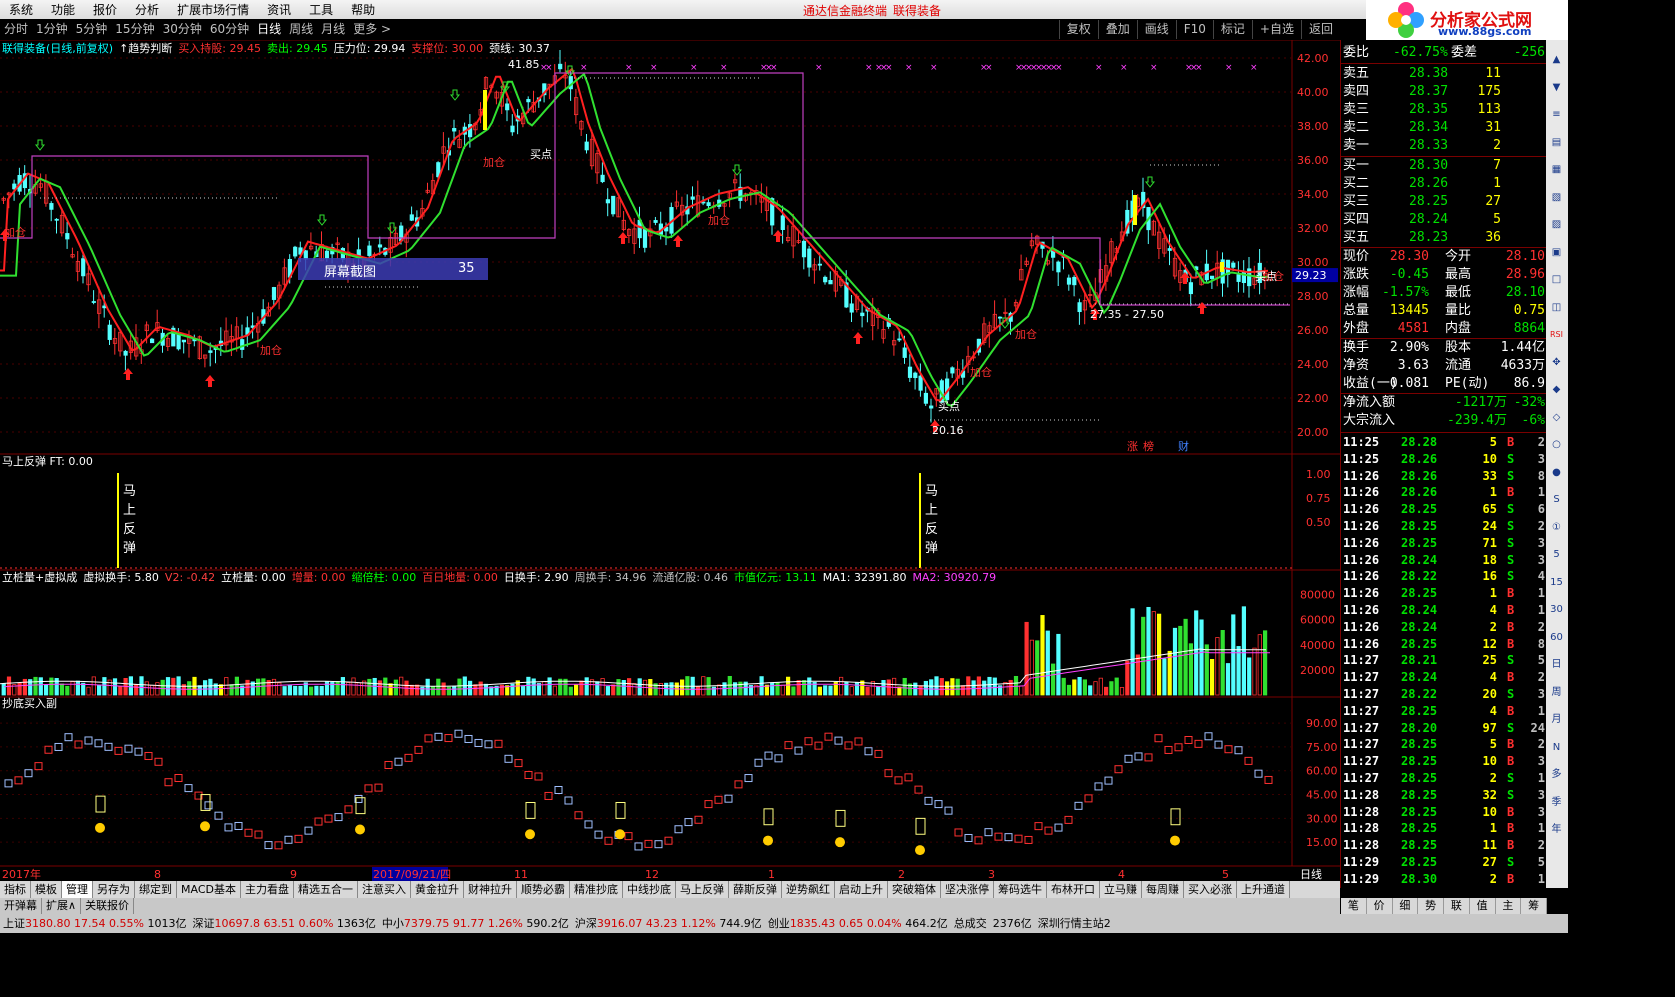 The image size is (1675, 997). What do you see at coordinates (146, 48) in the screenshot?
I see `main-info-1: ↑趋势判断` at bounding box center [146, 48].